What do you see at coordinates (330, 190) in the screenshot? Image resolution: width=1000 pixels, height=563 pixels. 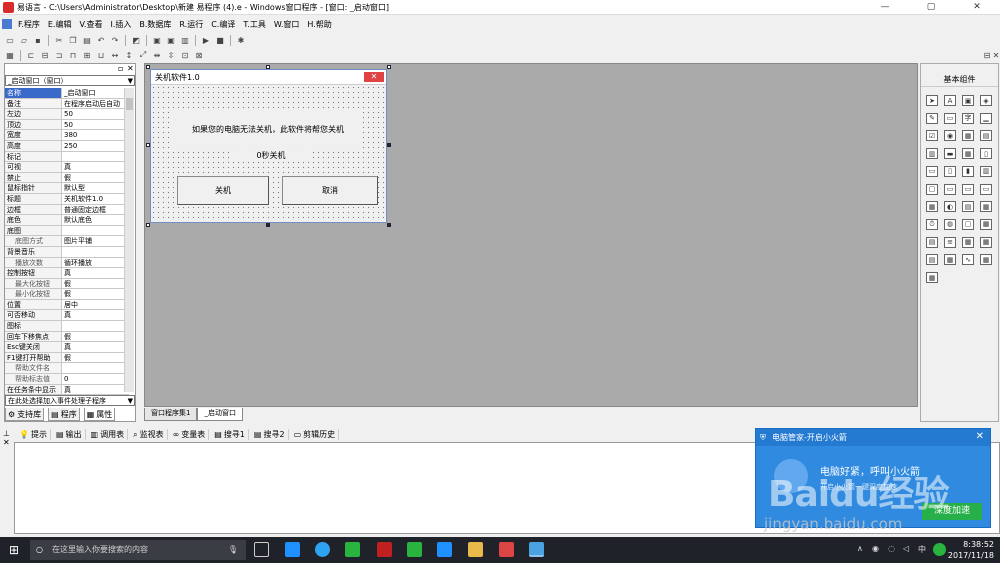 I see `cancel-button: 取消` at bounding box center [330, 190].